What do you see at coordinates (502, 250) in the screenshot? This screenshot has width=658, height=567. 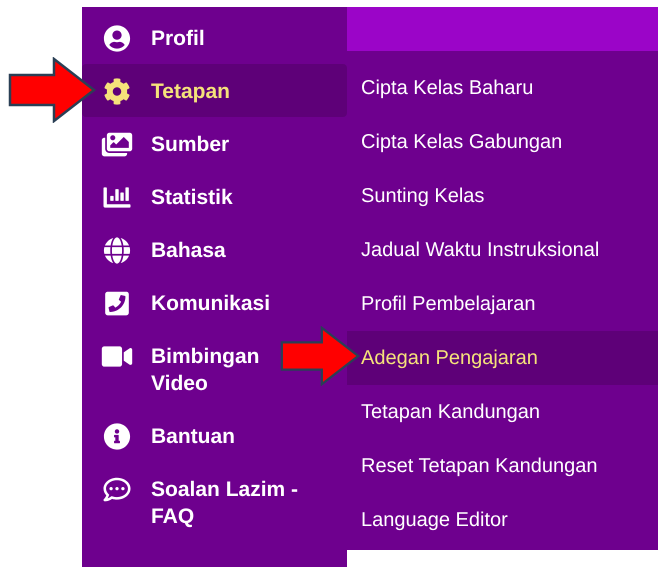 I see `submenu-item: Jadual Waktu Instruksional` at bounding box center [502, 250].